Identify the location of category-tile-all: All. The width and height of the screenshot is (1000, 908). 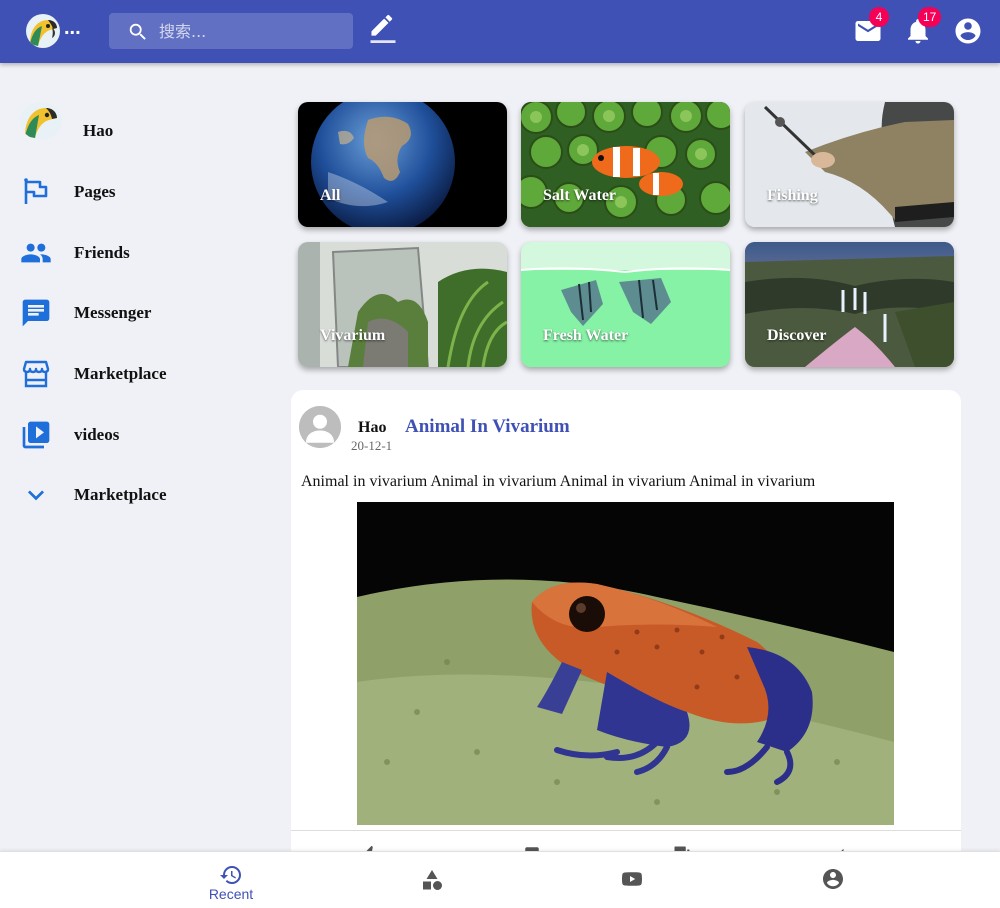
(402, 164).